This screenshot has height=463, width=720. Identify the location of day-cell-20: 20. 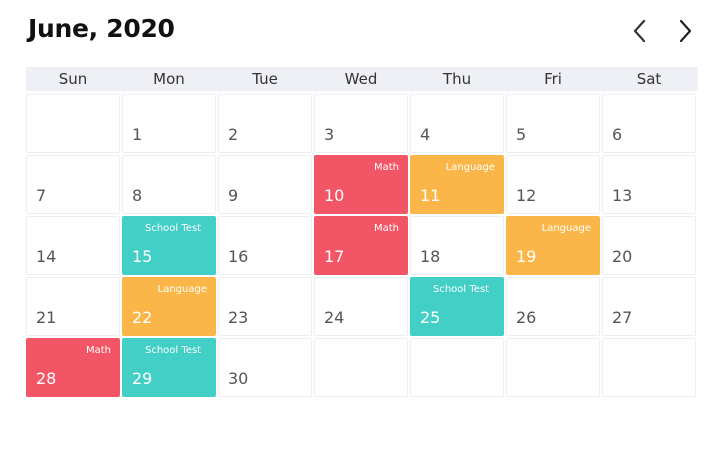
(649, 245).